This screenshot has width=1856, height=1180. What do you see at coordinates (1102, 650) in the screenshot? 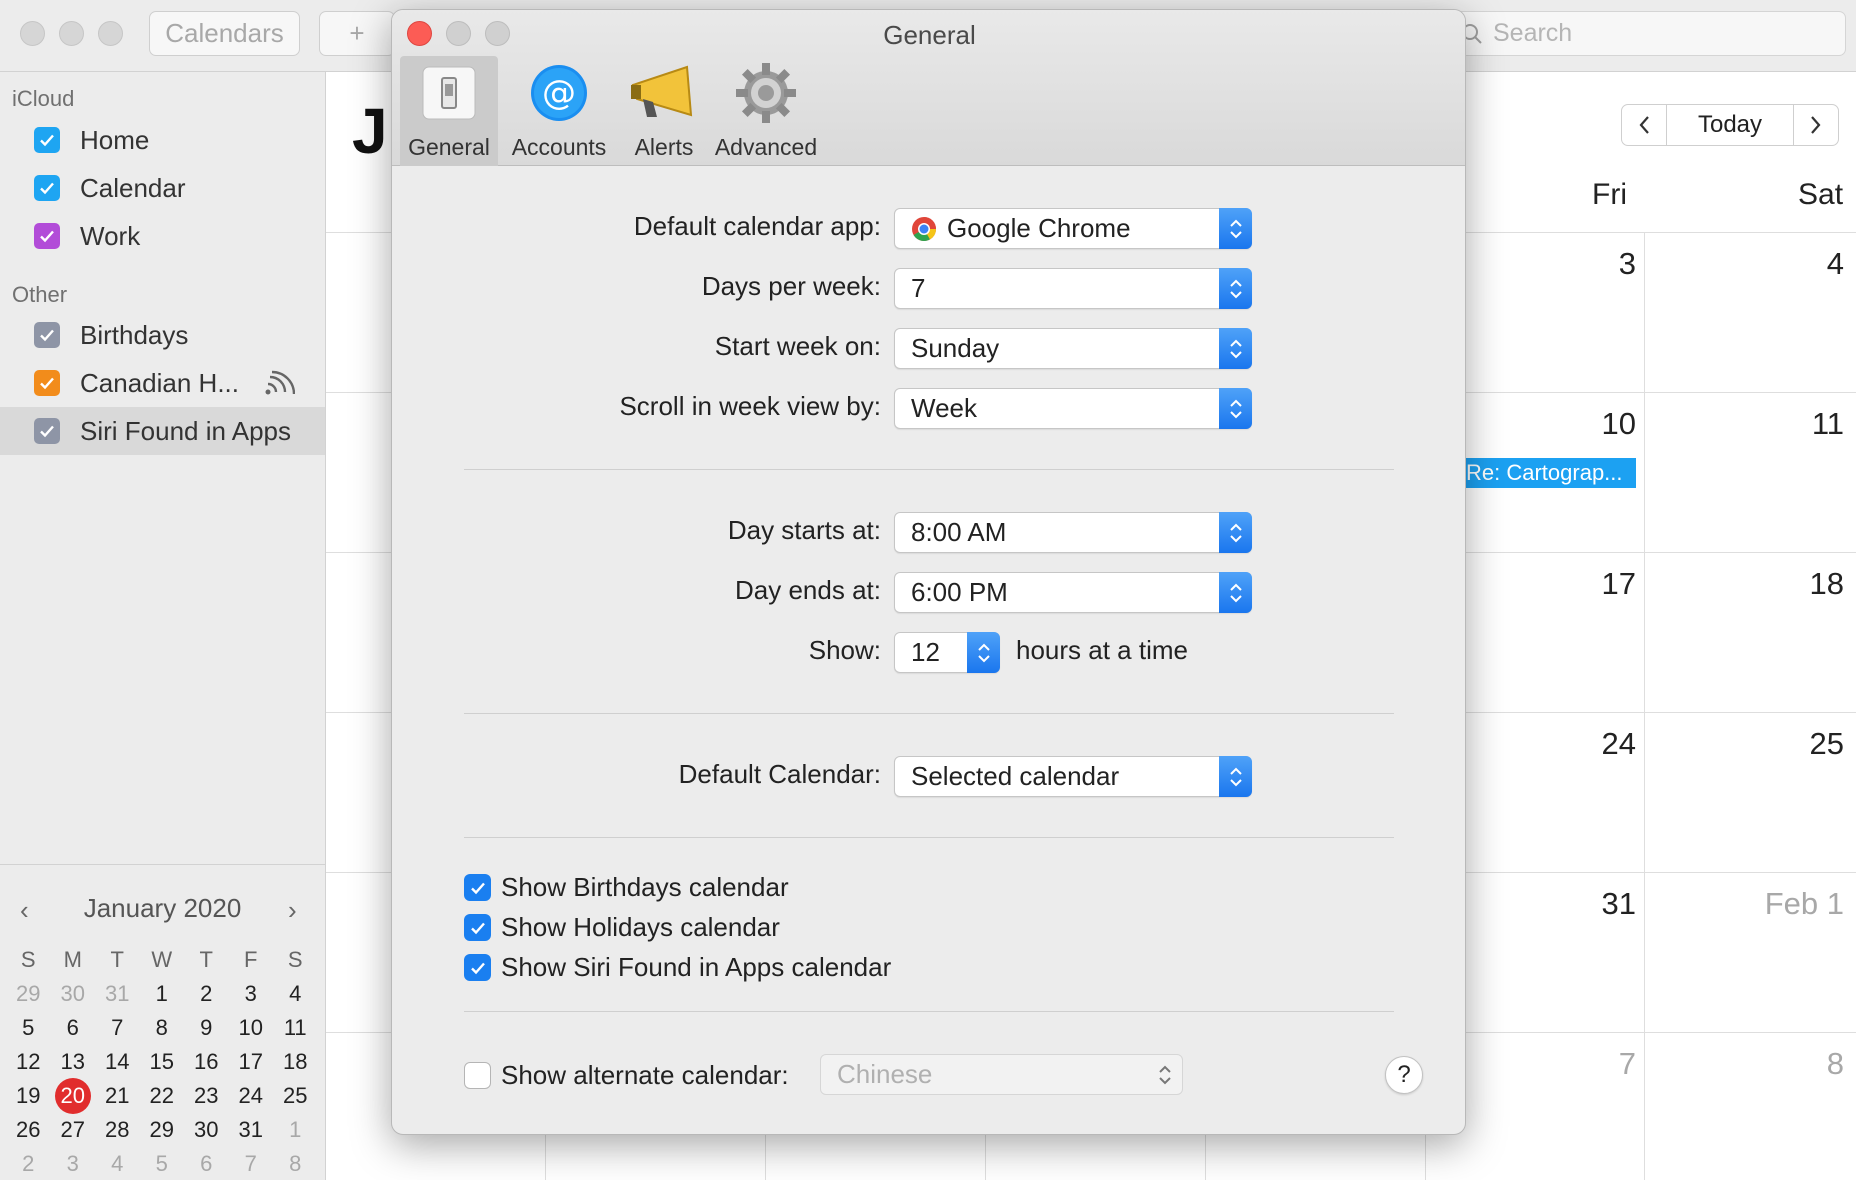
I see `show-hours-suffix: hours at a time` at bounding box center [1102, 650].